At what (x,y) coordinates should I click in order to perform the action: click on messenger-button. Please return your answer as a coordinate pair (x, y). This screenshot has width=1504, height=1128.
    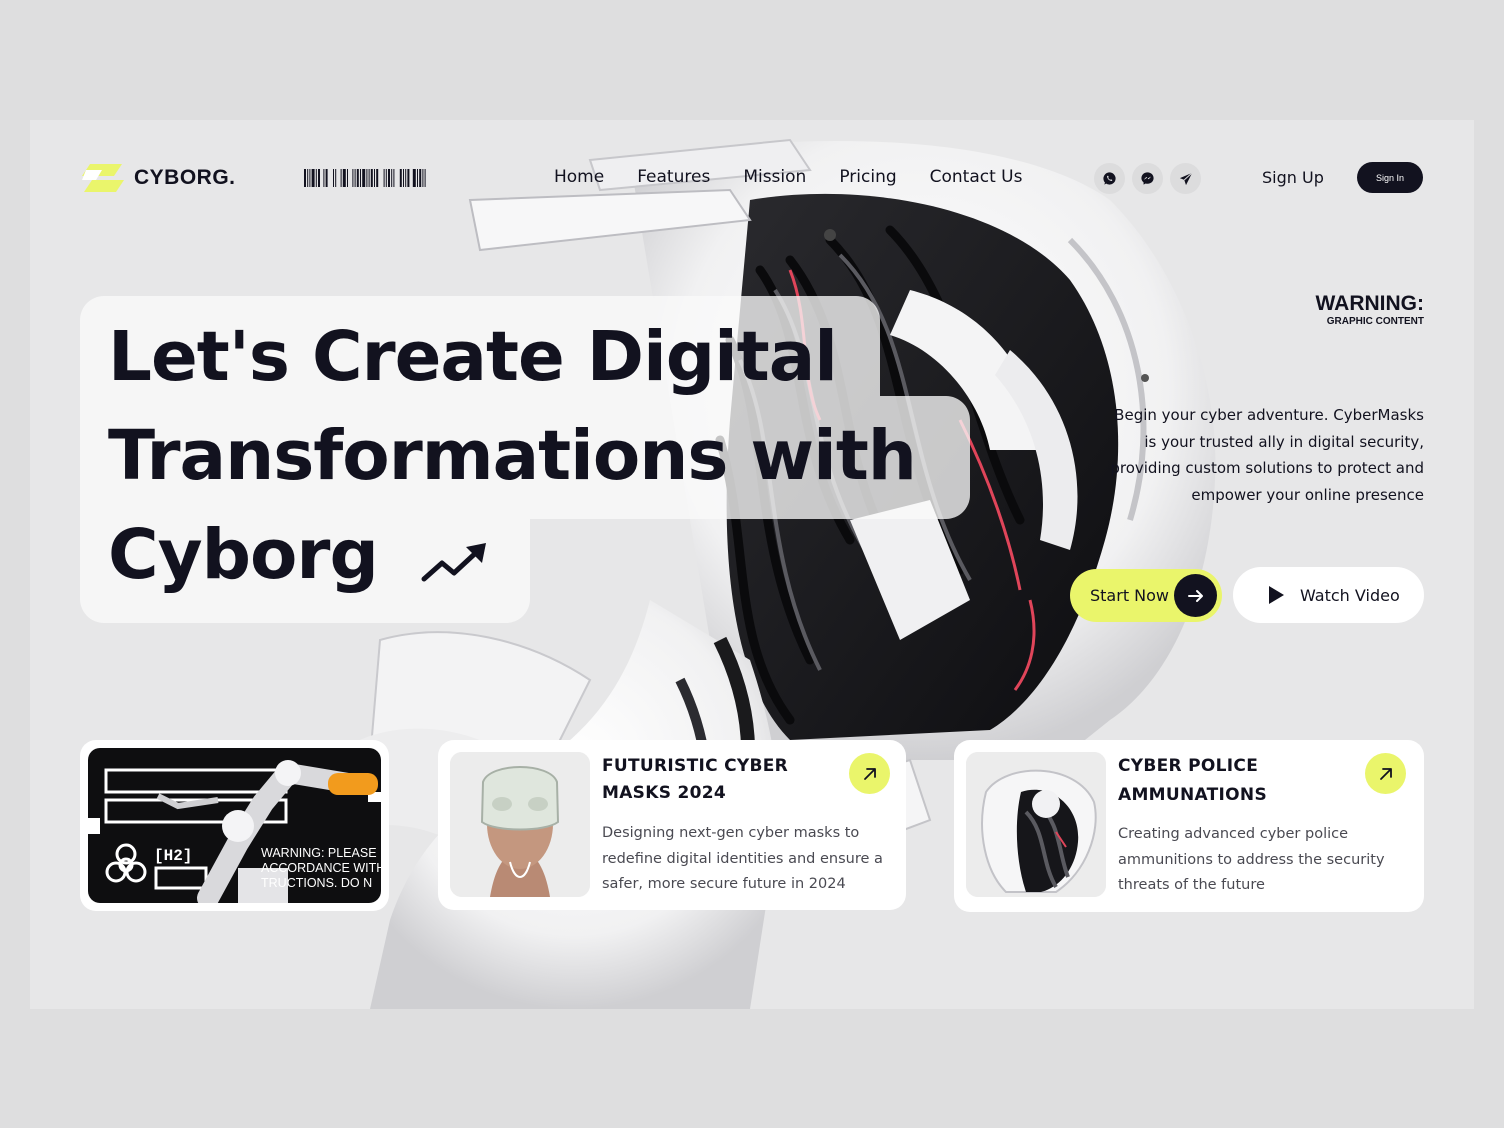
    Looking at the image, I should click on (1147, 178).